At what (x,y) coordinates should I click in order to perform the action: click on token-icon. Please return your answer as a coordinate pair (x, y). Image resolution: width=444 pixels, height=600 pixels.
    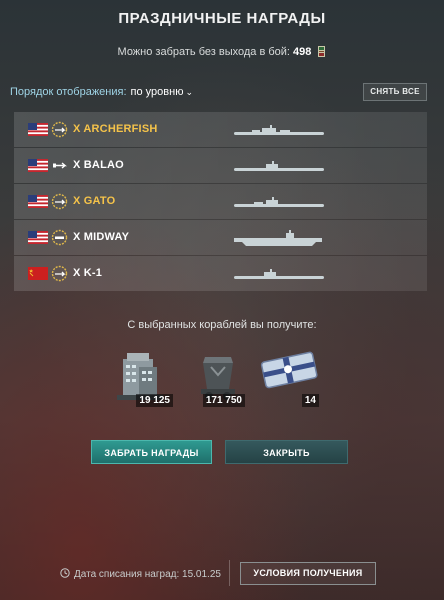
    Looking at the image, I should click on (321, 51).